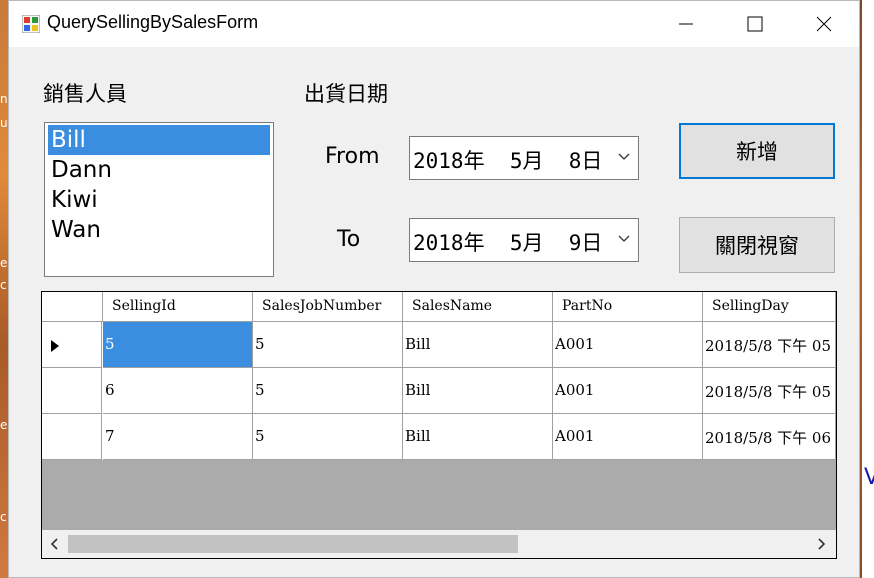  I want to click on table-row: 7 5 Bill A001 2018/5/8 下午 06, so click(439, 437).